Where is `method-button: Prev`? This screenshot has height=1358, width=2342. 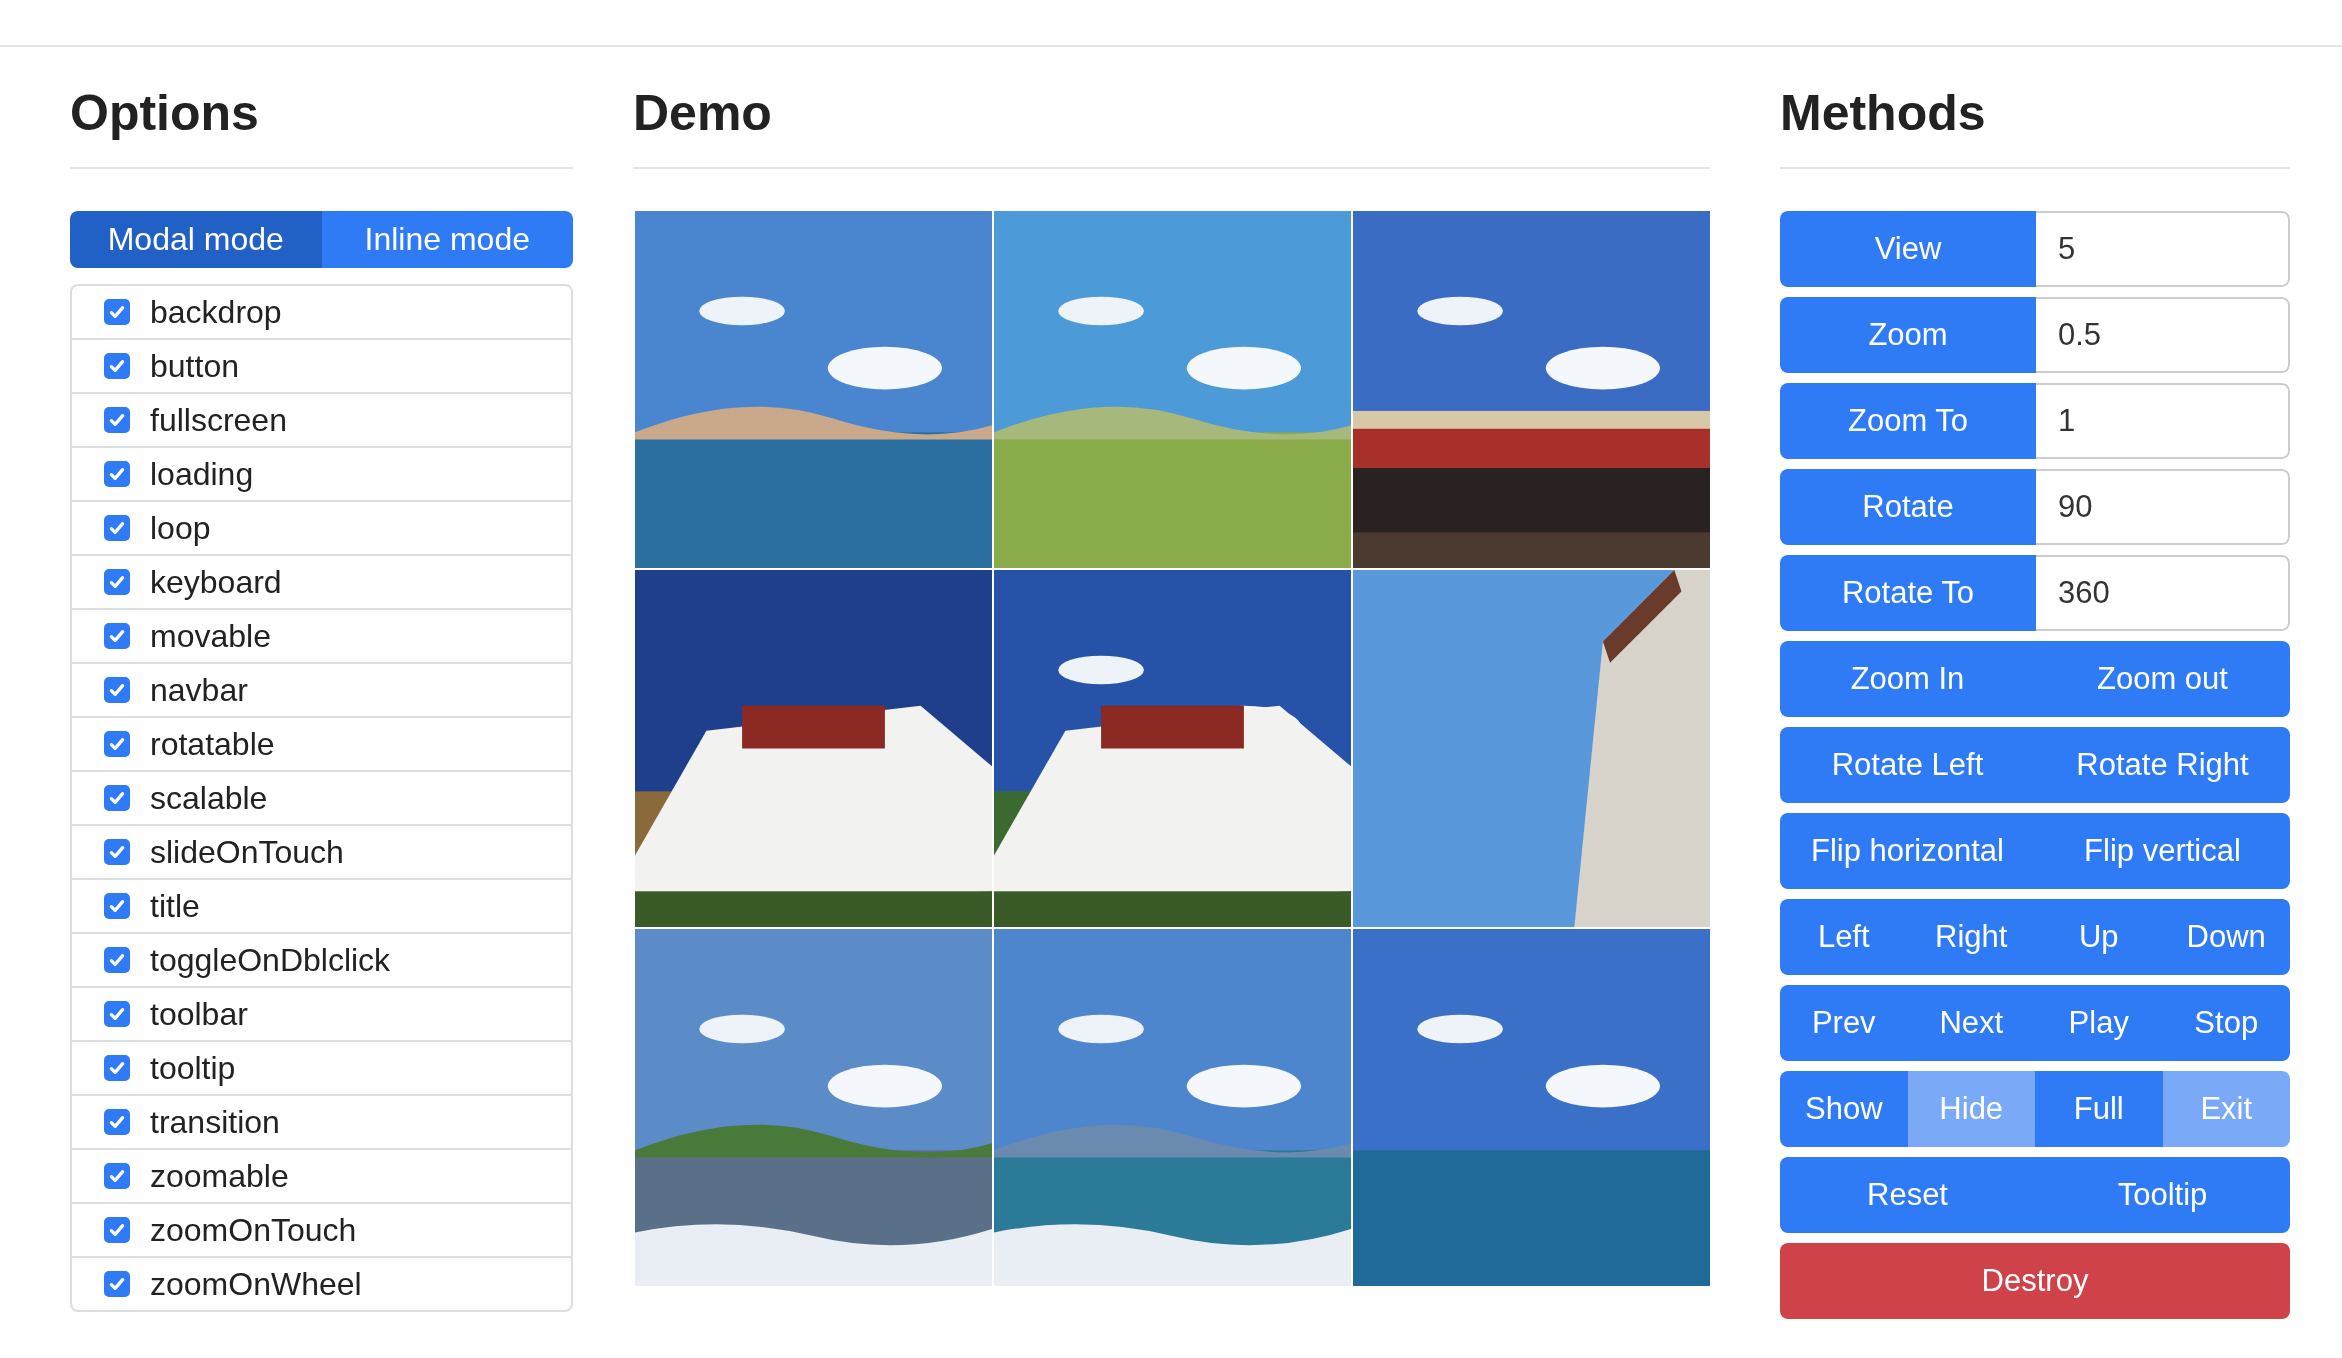
method-button: Prev is located at coordinates (1844, 1023).